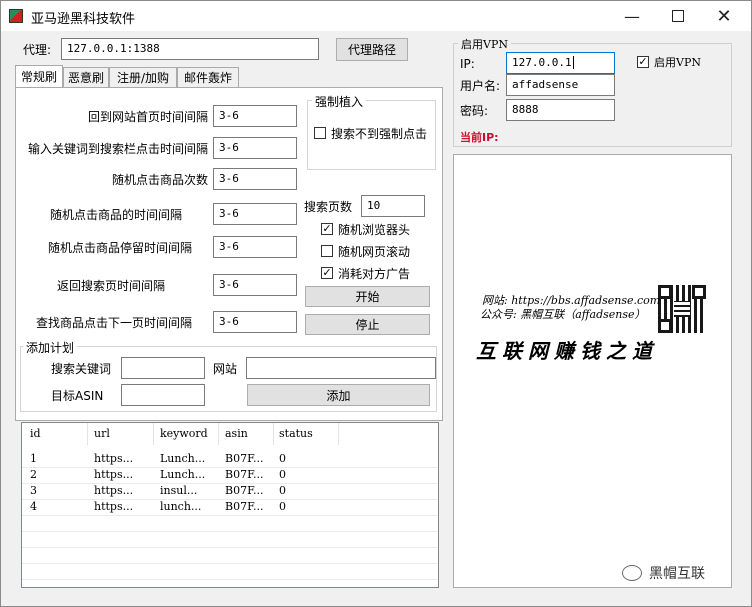 The image size is (752, 607). What do you see at coordinates (379, 134) in the screenshot?
I see `force-click-label: 搜索不到强制点击` at bounding box center [379, 134].